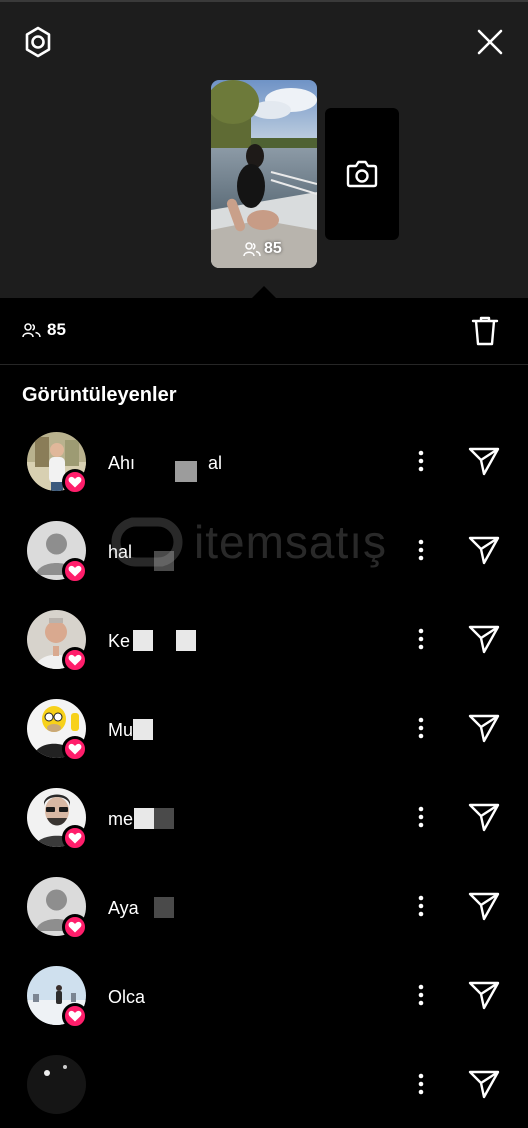  I want to click on viewer-row: Mu, so click(264, 727).